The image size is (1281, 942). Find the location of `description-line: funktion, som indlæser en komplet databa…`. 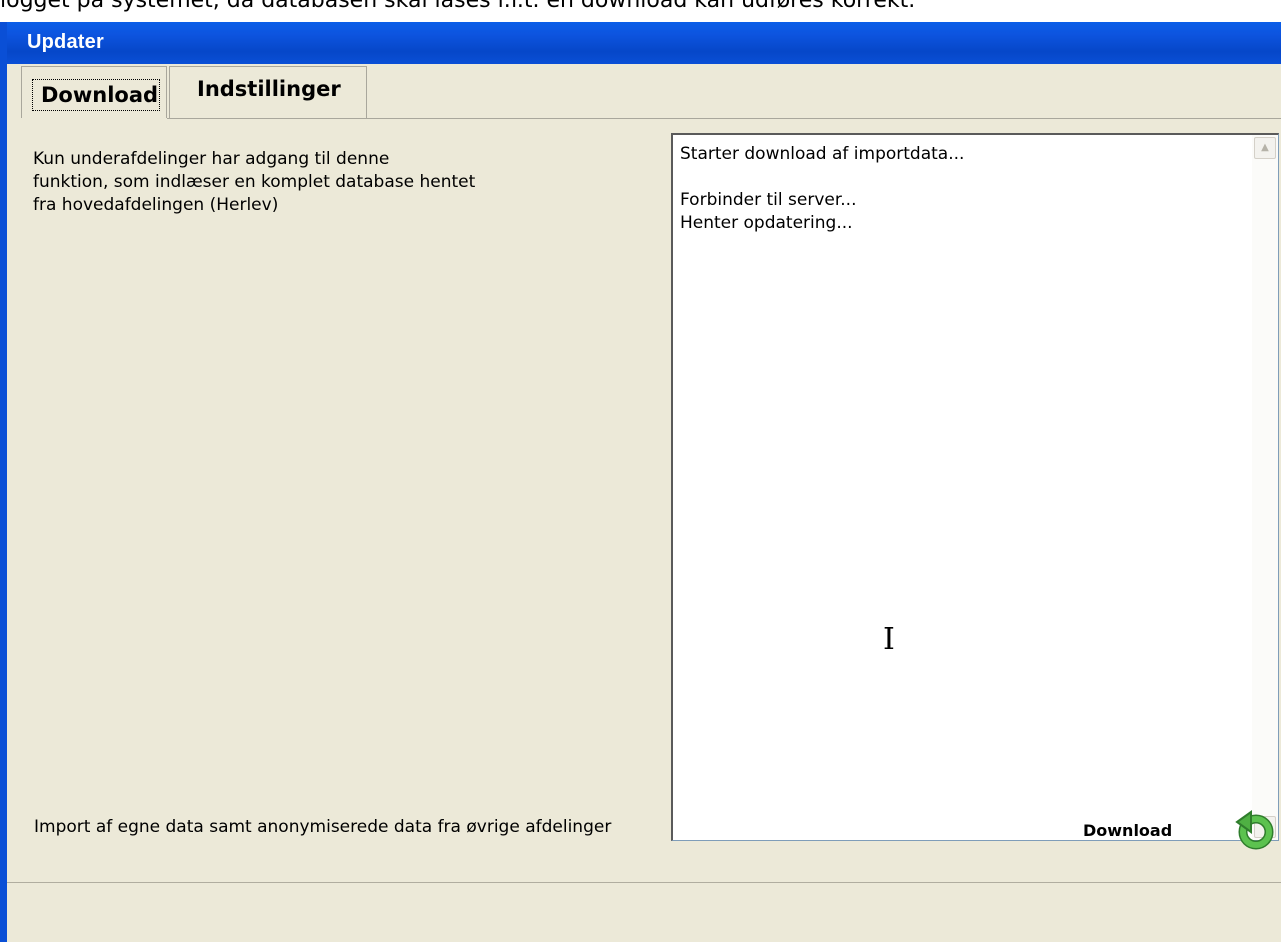

description-line: funktion, som indlæser en komplet databa… is located at coordinates (254, 182).